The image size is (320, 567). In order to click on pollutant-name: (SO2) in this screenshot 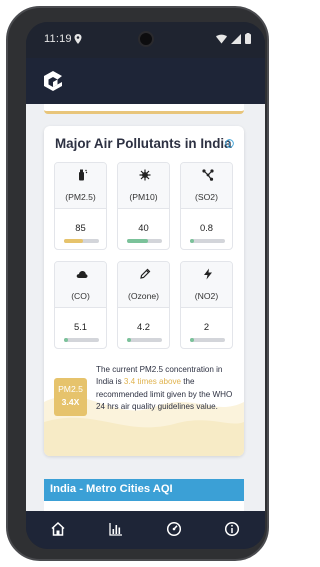, I will do `click(206, 197)`.